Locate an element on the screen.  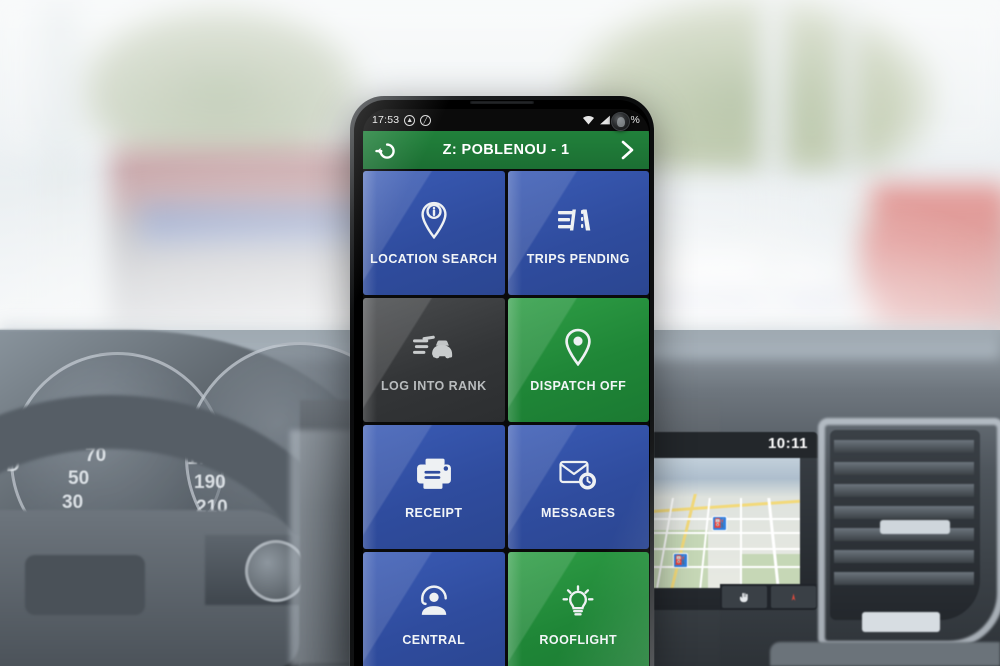
tile-label: MESSAGES is located at coordinates (578, 513).